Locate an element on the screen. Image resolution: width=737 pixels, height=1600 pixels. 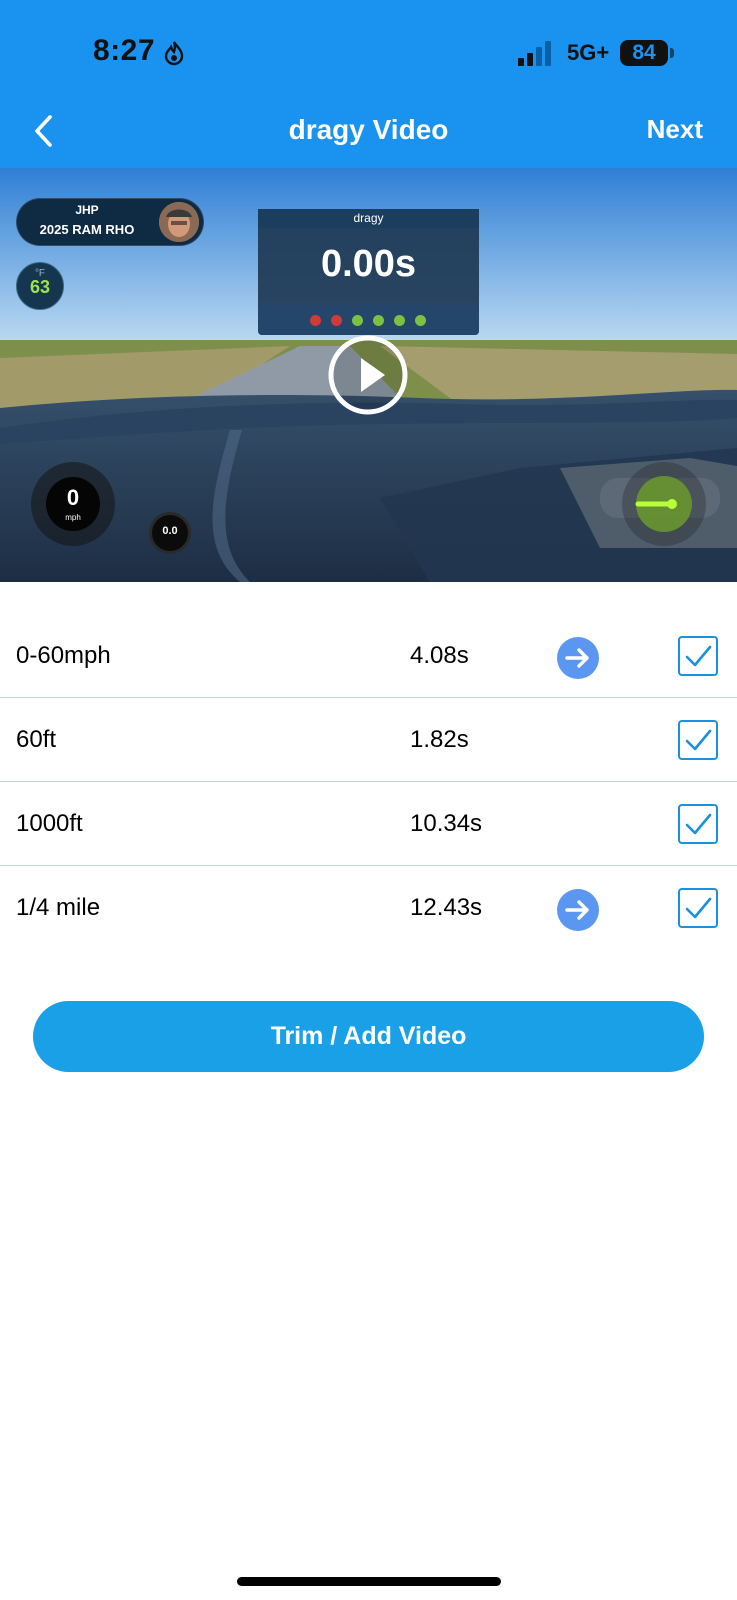
gforce-value: 0.0 is located at coordinates (170, 531).